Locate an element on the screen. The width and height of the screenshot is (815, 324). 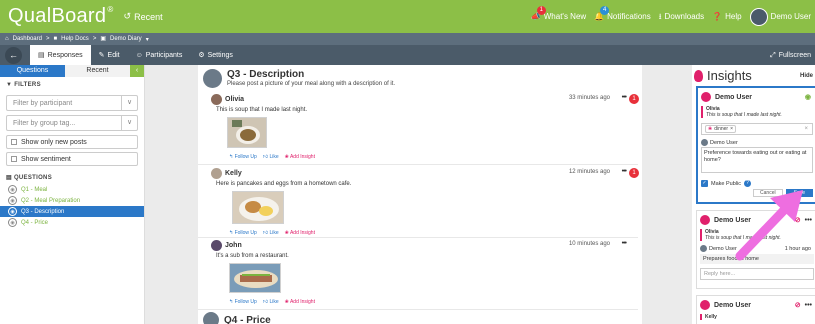
make-public-toggle: ✓ Make Public? is located at coordinates (757, 183).